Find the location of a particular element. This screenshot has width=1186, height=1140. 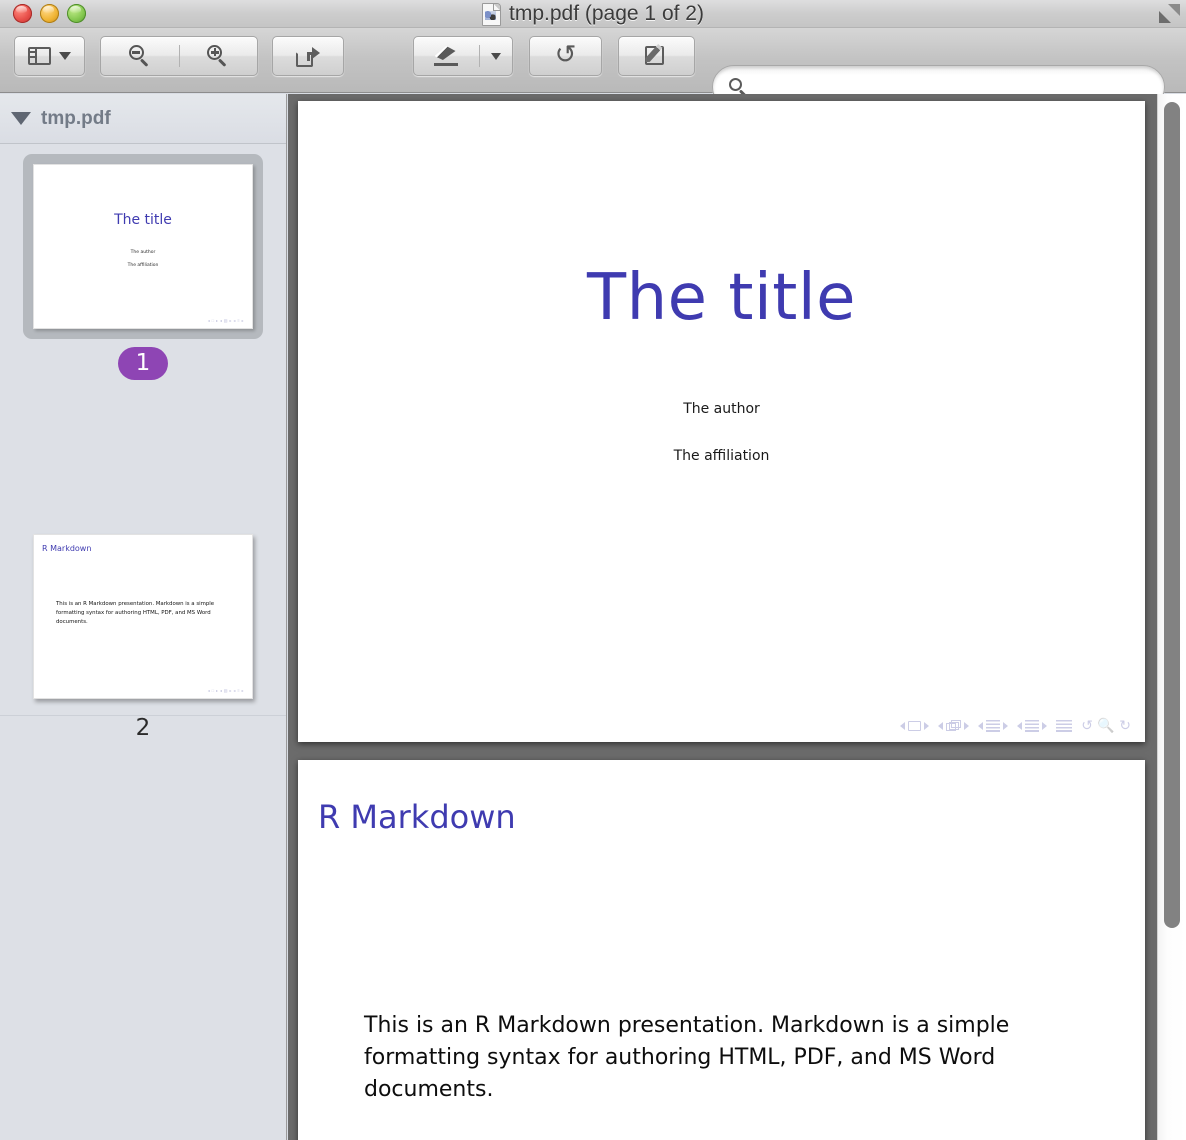

fullscreen-arrows-icon is located at coordinates (1170, 14).